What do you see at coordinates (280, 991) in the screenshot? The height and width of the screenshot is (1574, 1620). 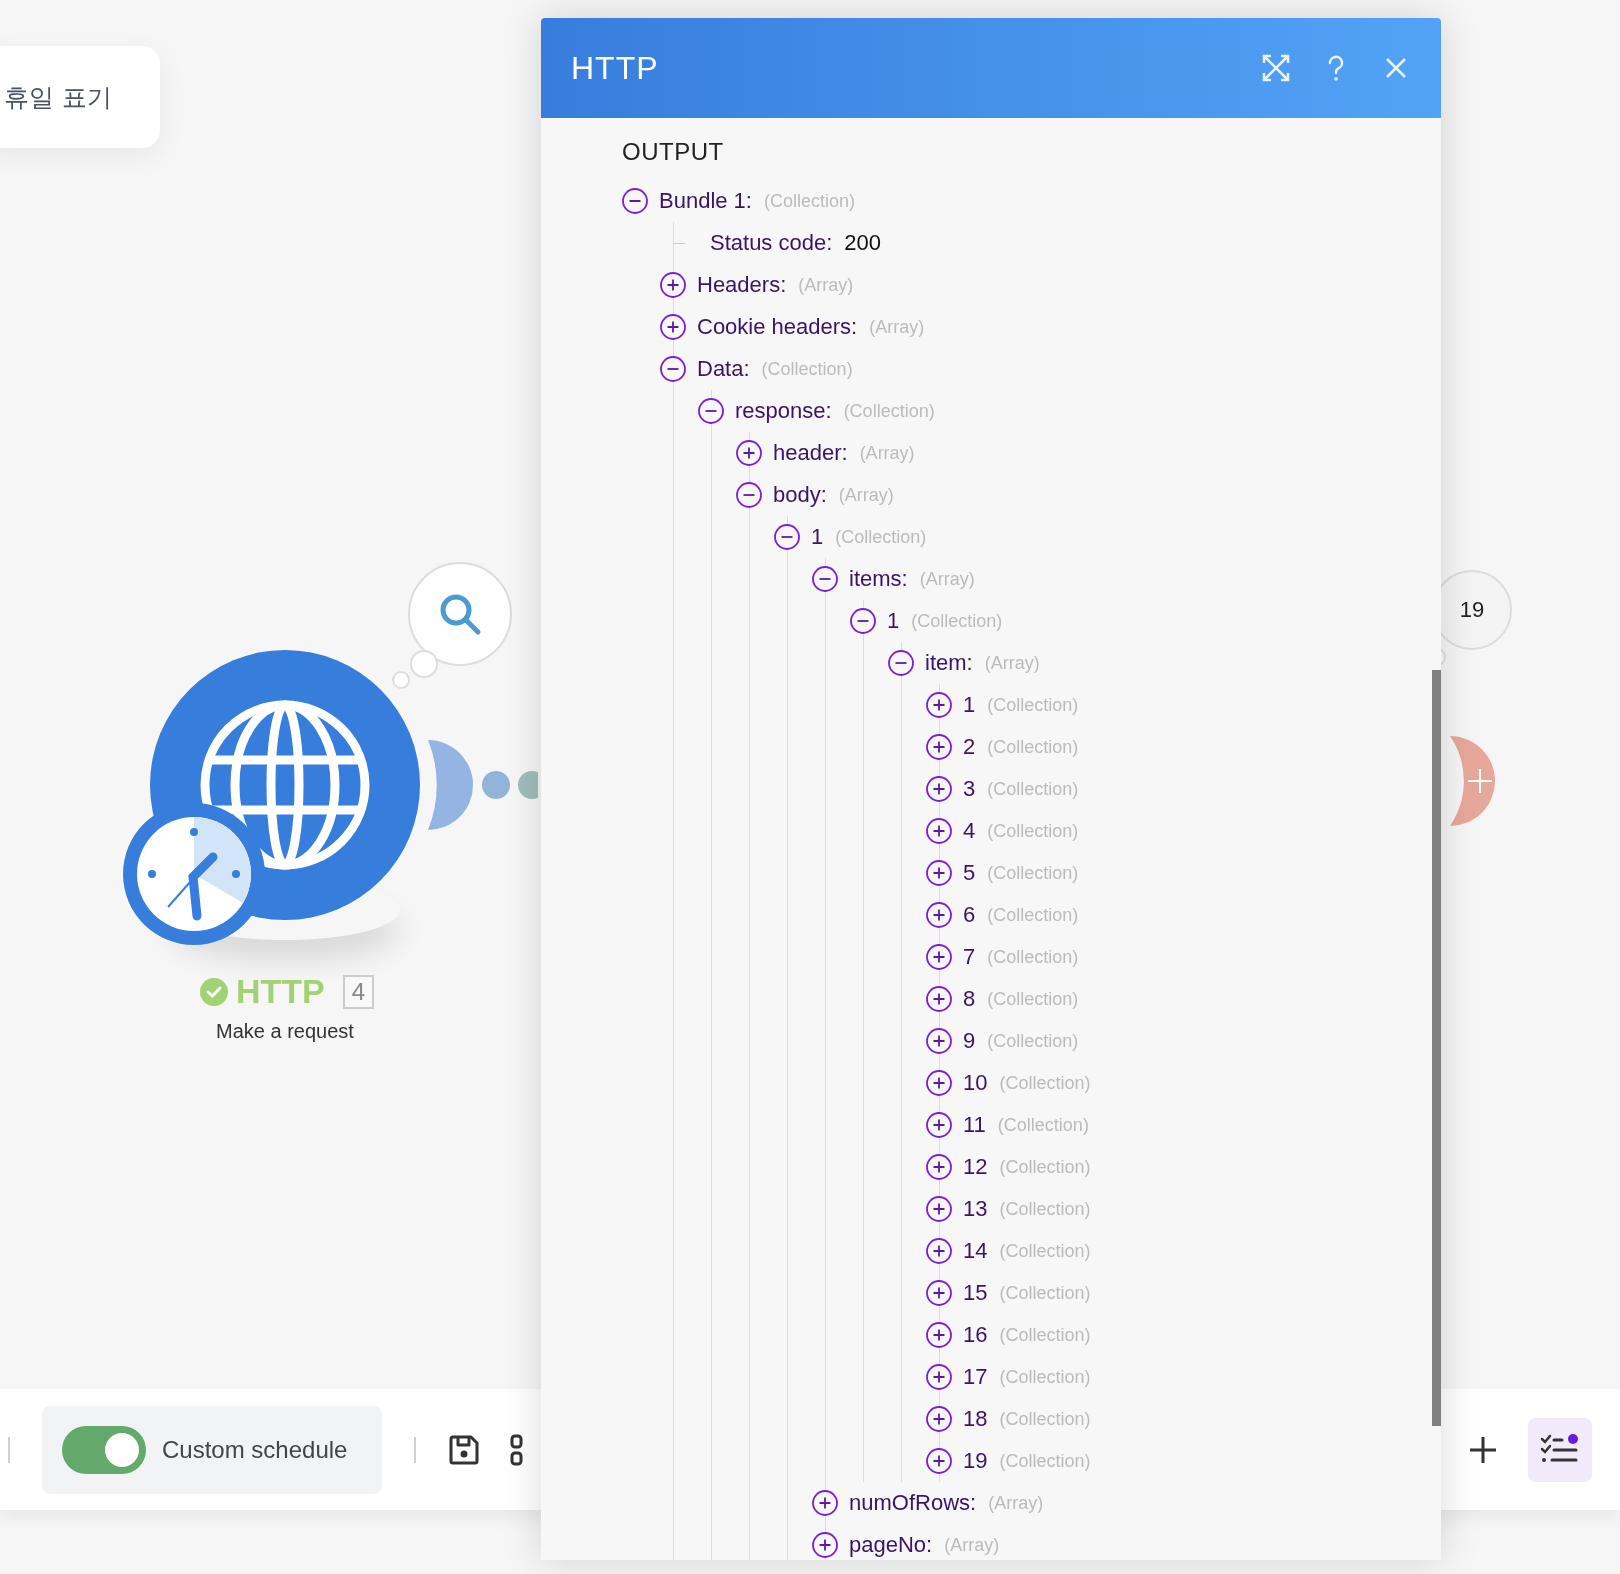 I see `module-title: HTTP` at bounding box center [280, 991].